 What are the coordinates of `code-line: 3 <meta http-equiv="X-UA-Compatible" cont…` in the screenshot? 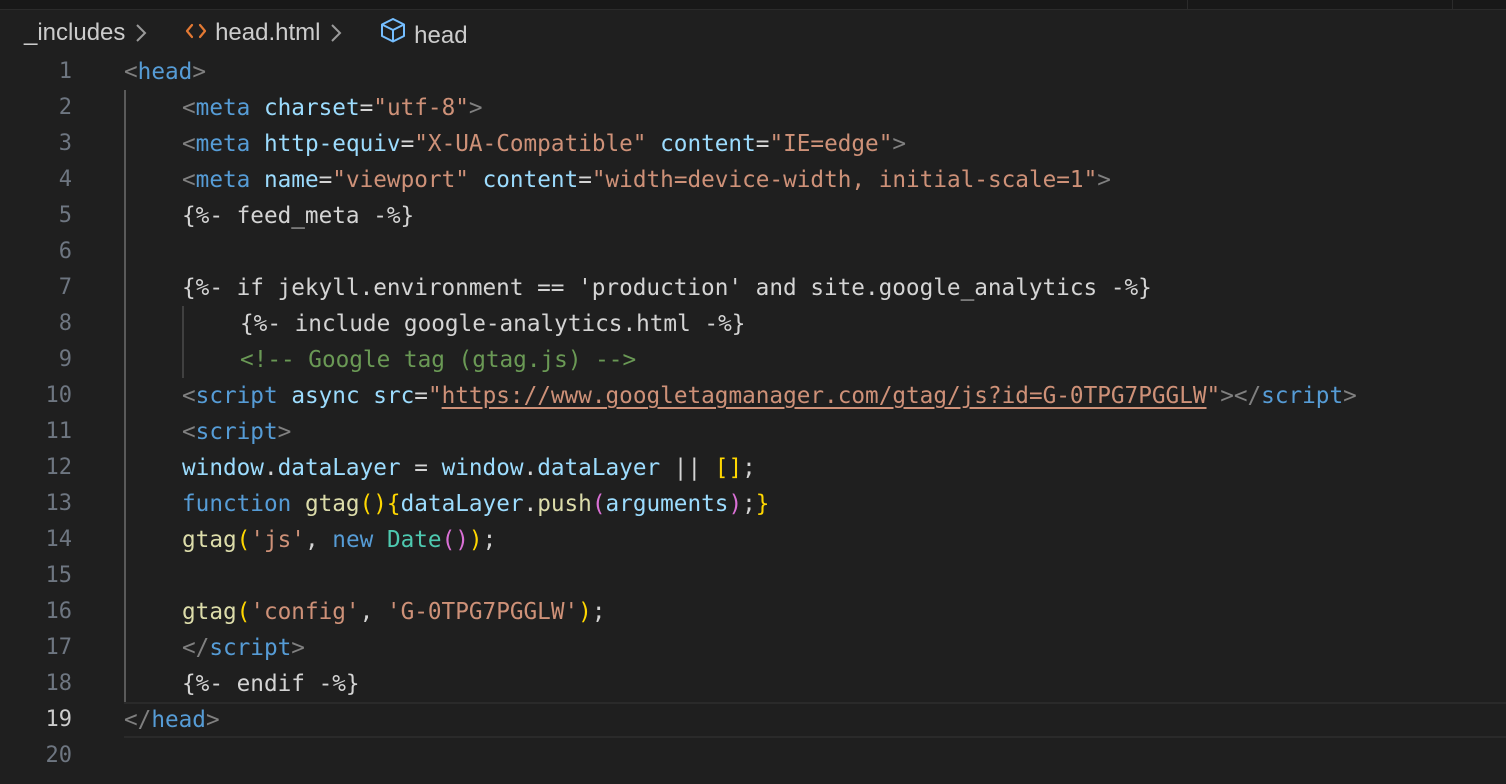 It's located at (753, 144).